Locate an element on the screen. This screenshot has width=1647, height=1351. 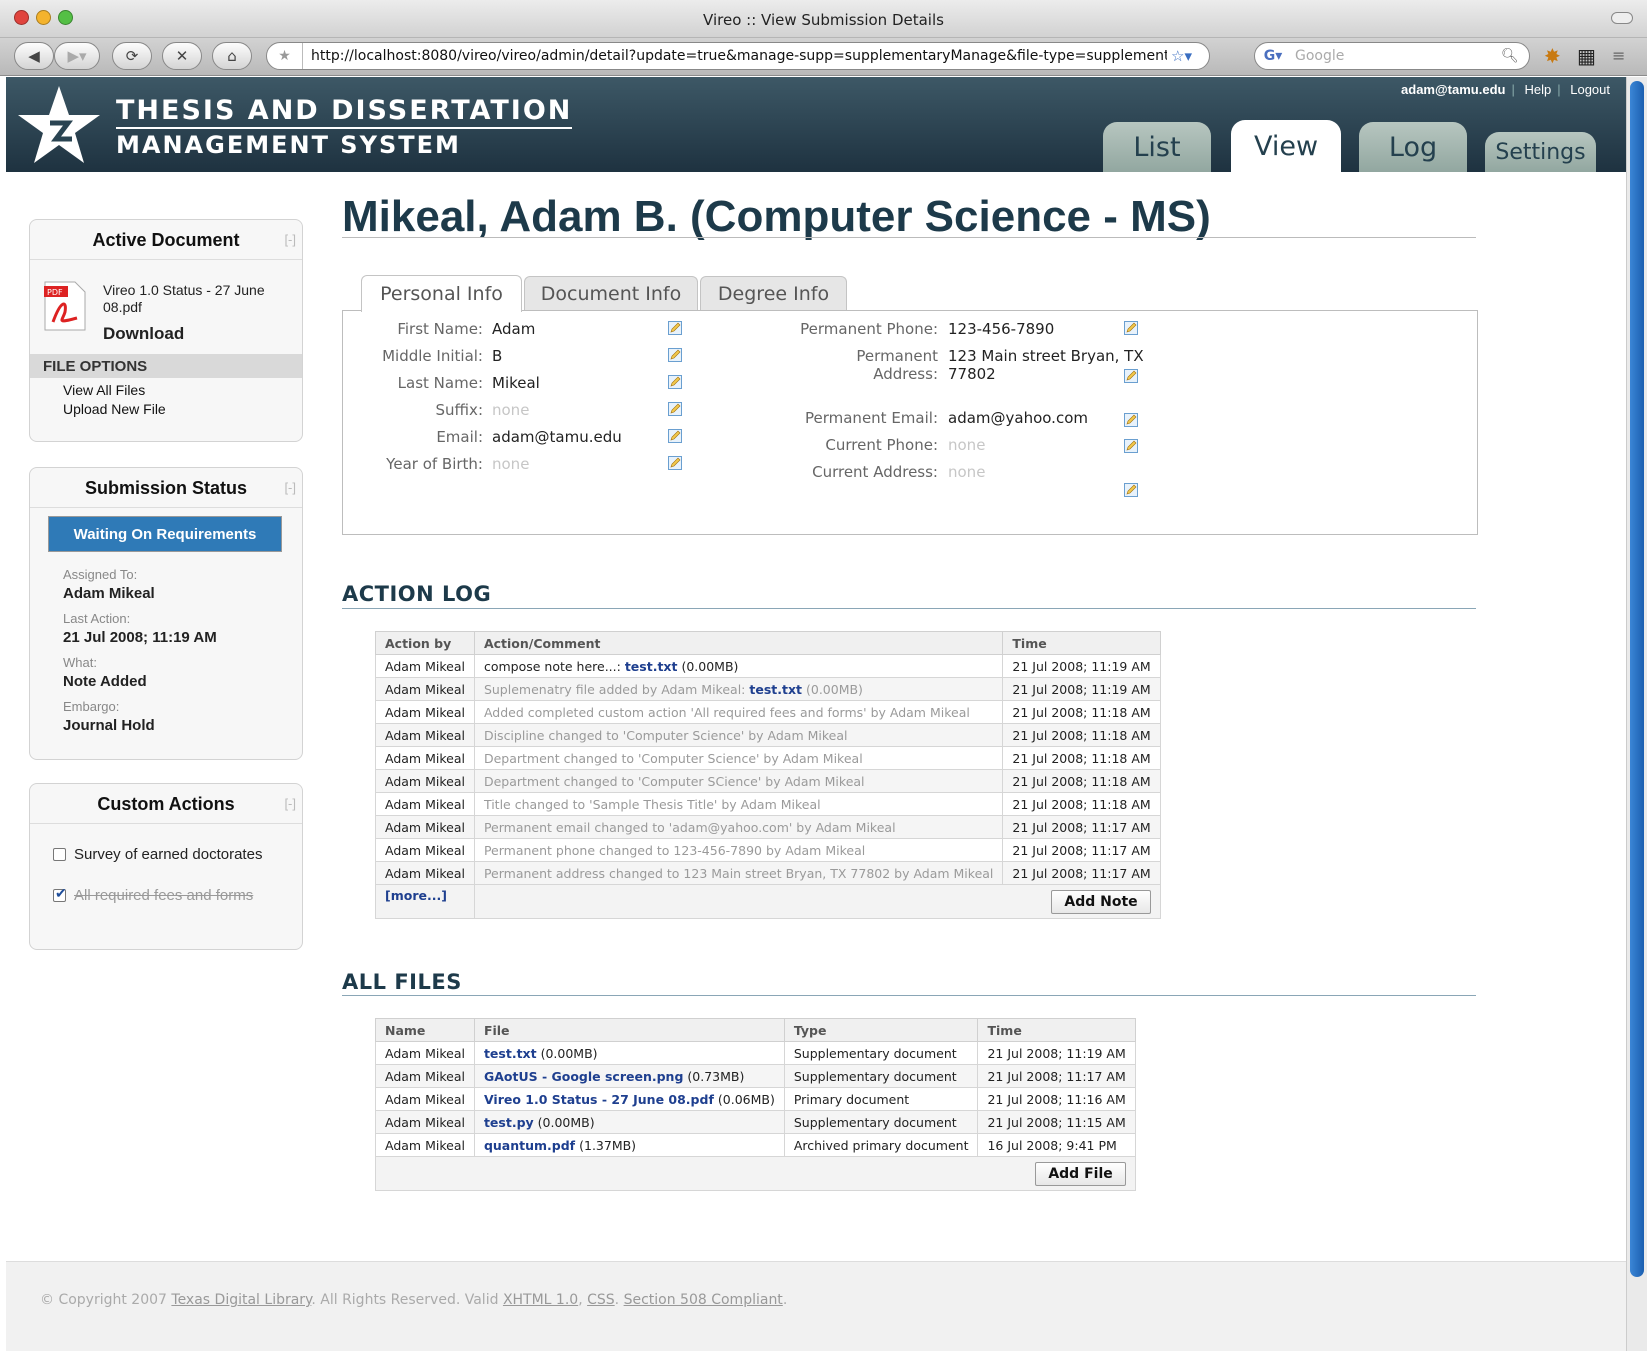
tab-document-info: Document Info is located at coordinates (611, 293).